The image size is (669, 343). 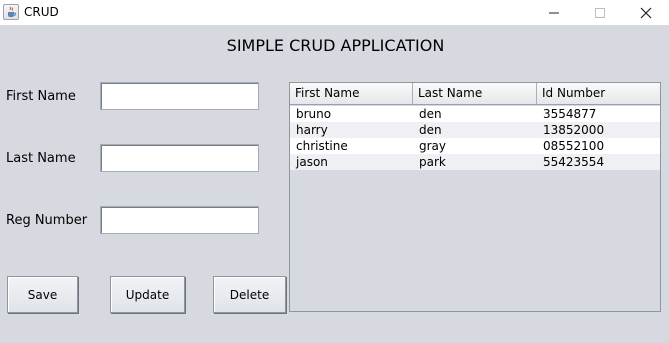 I want to click on cell-last-name: gray, so click(x=433, y=146).